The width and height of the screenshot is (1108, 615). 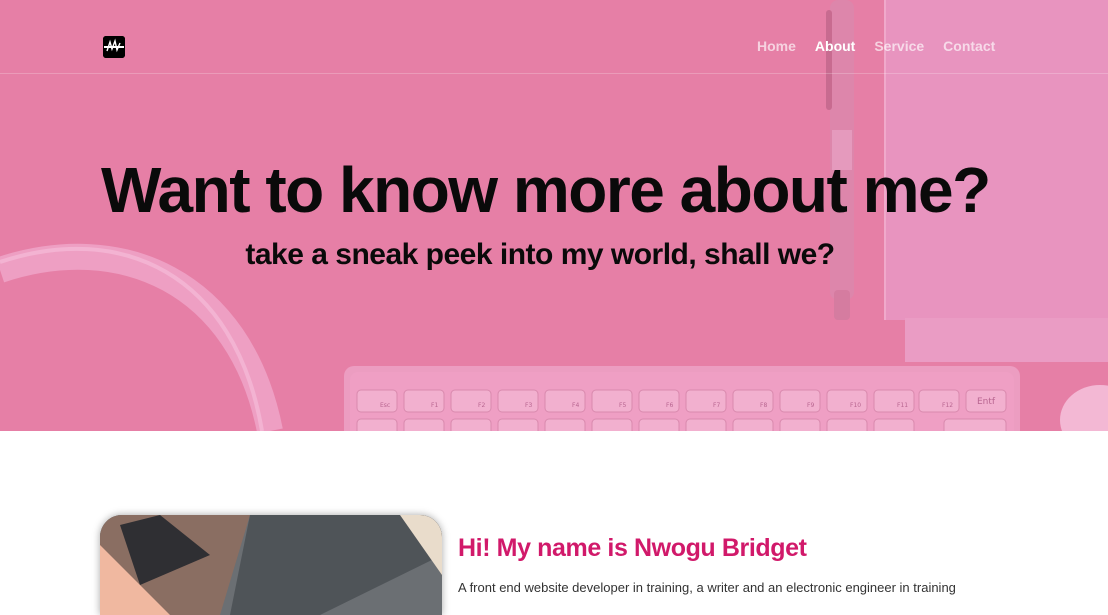 I want to click on key-label: F7, so click(x=716, y=405).